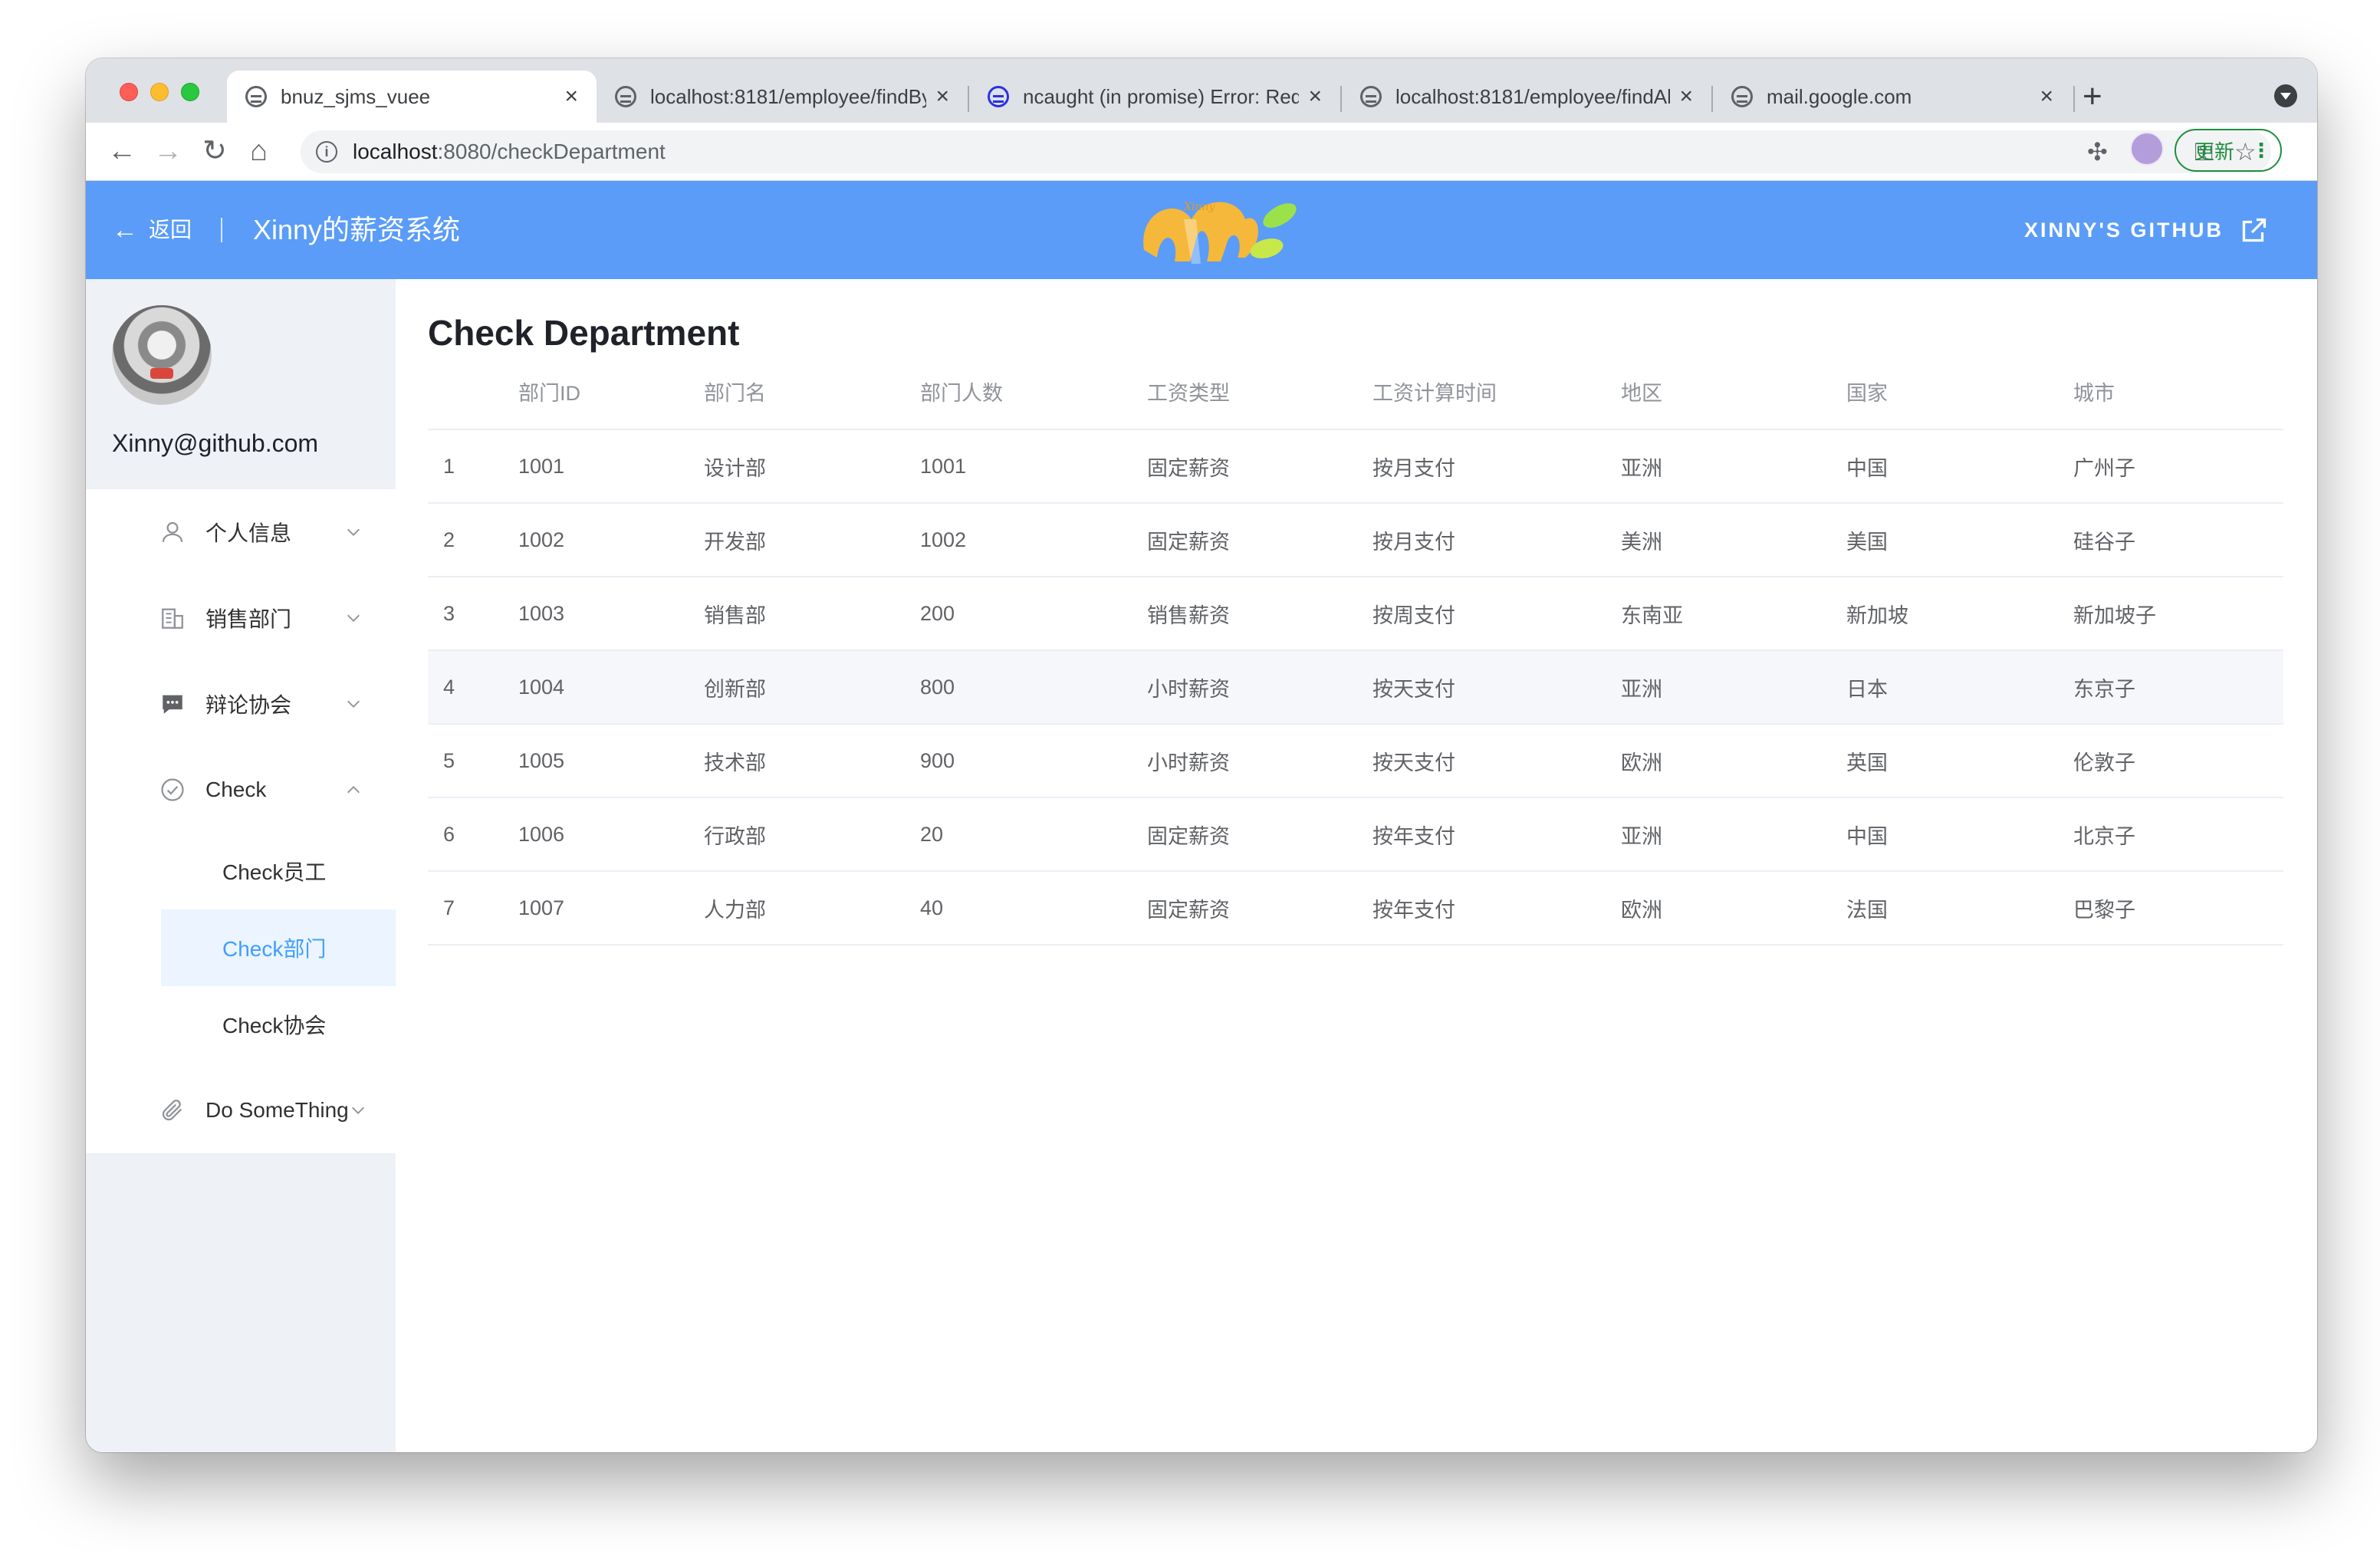 The width and height of the screenshot is (2380, 1552). I want to click on table-cell: 7, so click(466, 908).